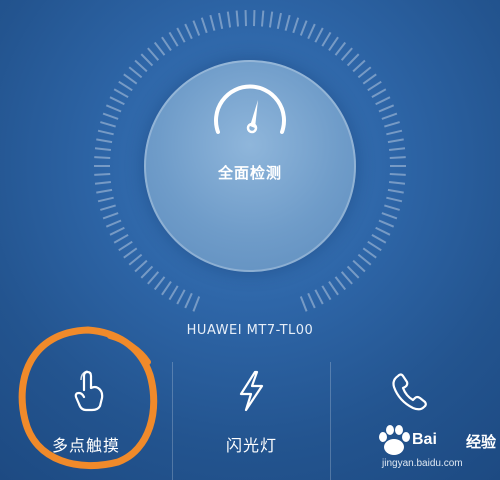 The height and width of the screenshot is (480, 500). Describe the element at coordinates (480, 442) in the screenshot. I see `watermark-brand-cn: 经验` at that location.